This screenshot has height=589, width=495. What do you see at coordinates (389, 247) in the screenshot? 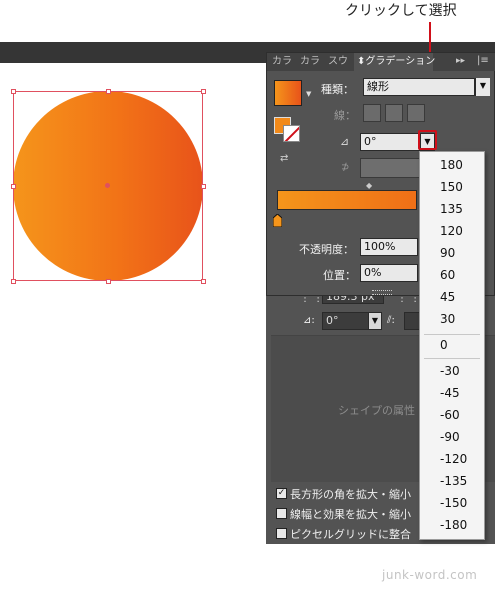
I see `opacity-field: 100%` at bounding box center [389, 247].